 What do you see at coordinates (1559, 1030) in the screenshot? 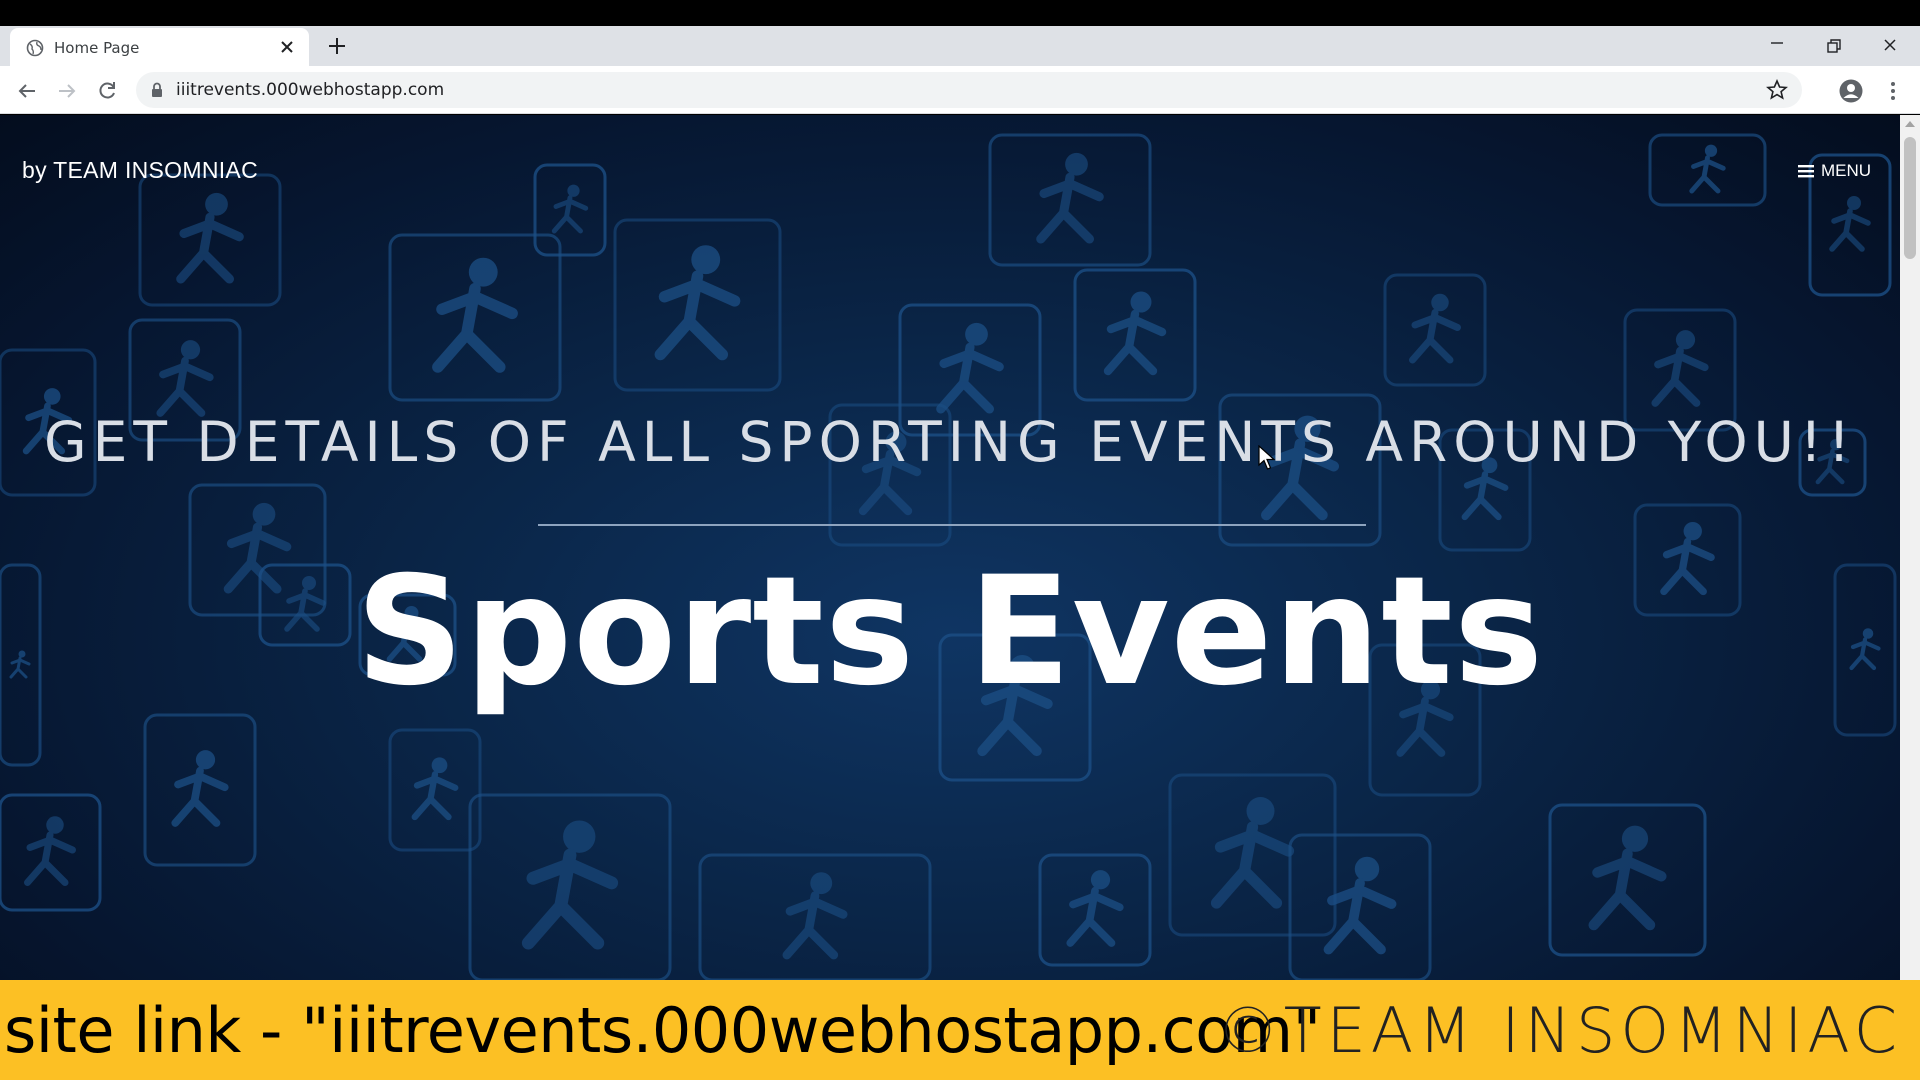
I see `copyright-text: ©TEAM INSOMNIAC` at bounding box center [1559, 1030].